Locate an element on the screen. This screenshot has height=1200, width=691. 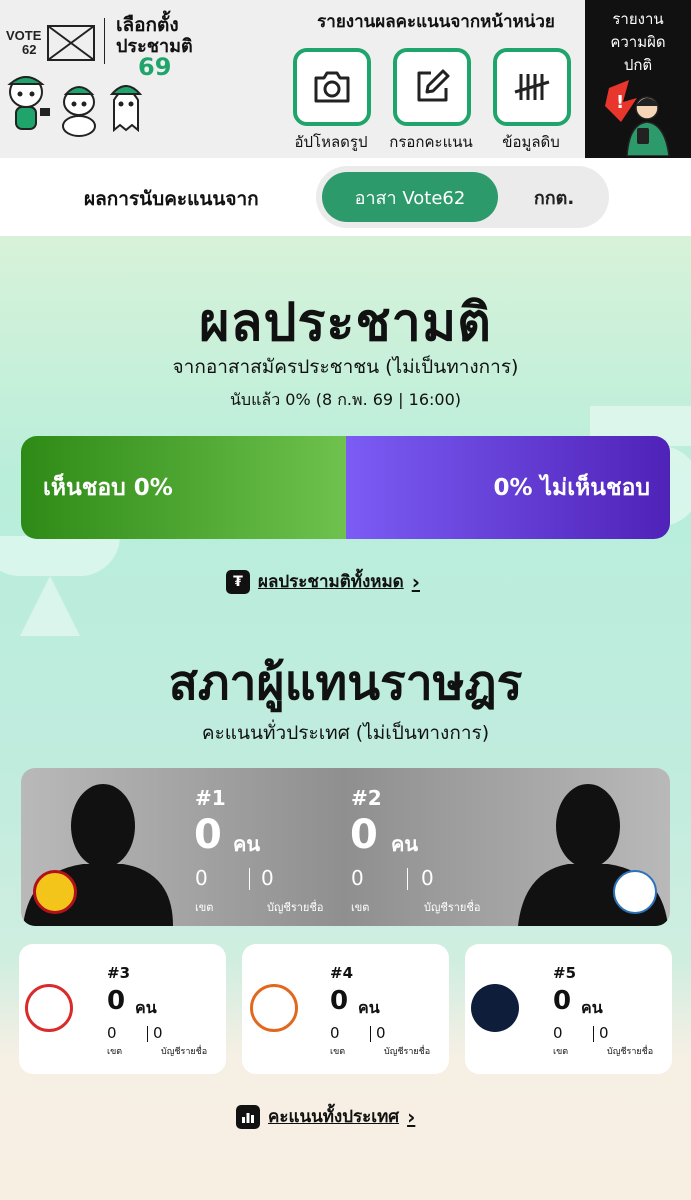
svg-text: 62 is located at coordinates (29, 49).